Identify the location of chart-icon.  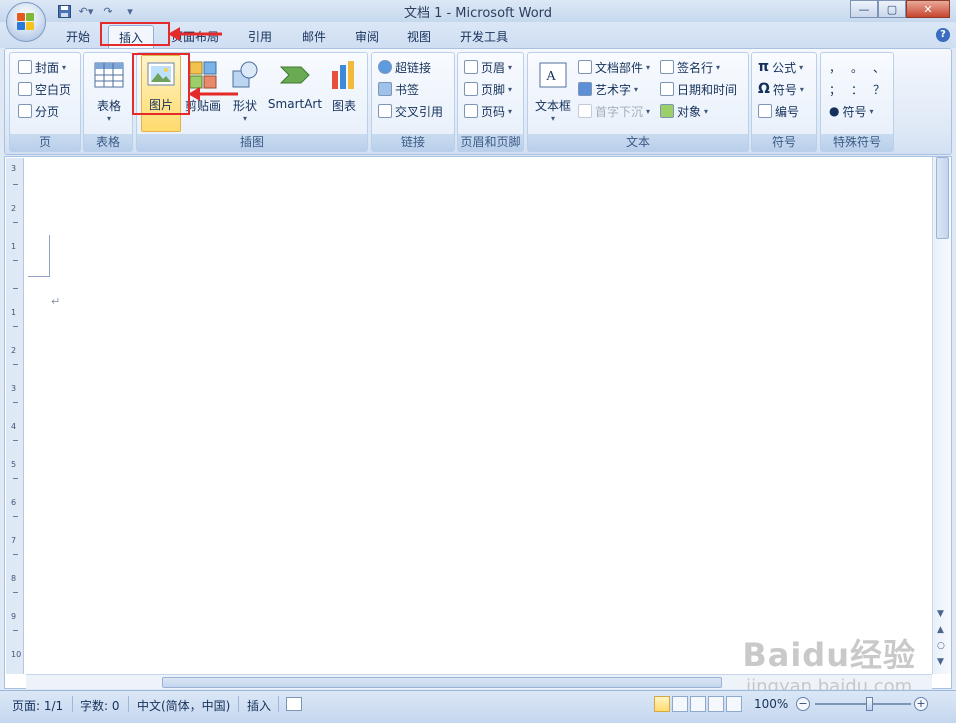
(343, 75).